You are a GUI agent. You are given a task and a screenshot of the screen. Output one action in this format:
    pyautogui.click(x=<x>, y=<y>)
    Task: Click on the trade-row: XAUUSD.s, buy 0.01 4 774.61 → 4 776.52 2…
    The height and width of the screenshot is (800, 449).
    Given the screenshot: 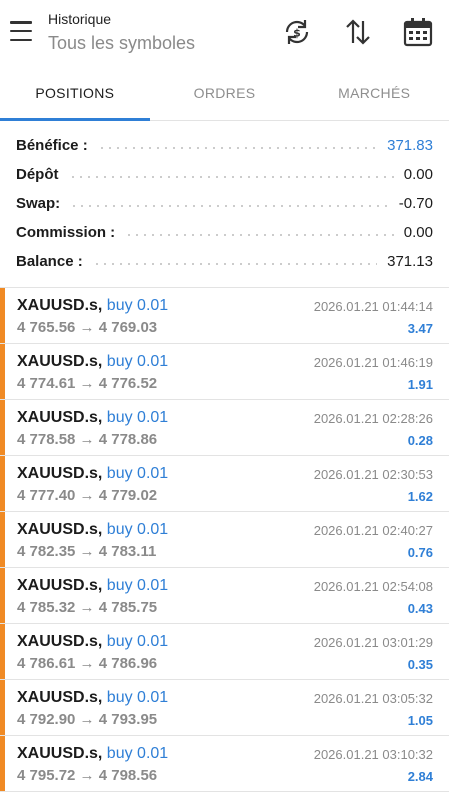 What is the action you would take?
    pyautogui.click(x=224, y=372)
    